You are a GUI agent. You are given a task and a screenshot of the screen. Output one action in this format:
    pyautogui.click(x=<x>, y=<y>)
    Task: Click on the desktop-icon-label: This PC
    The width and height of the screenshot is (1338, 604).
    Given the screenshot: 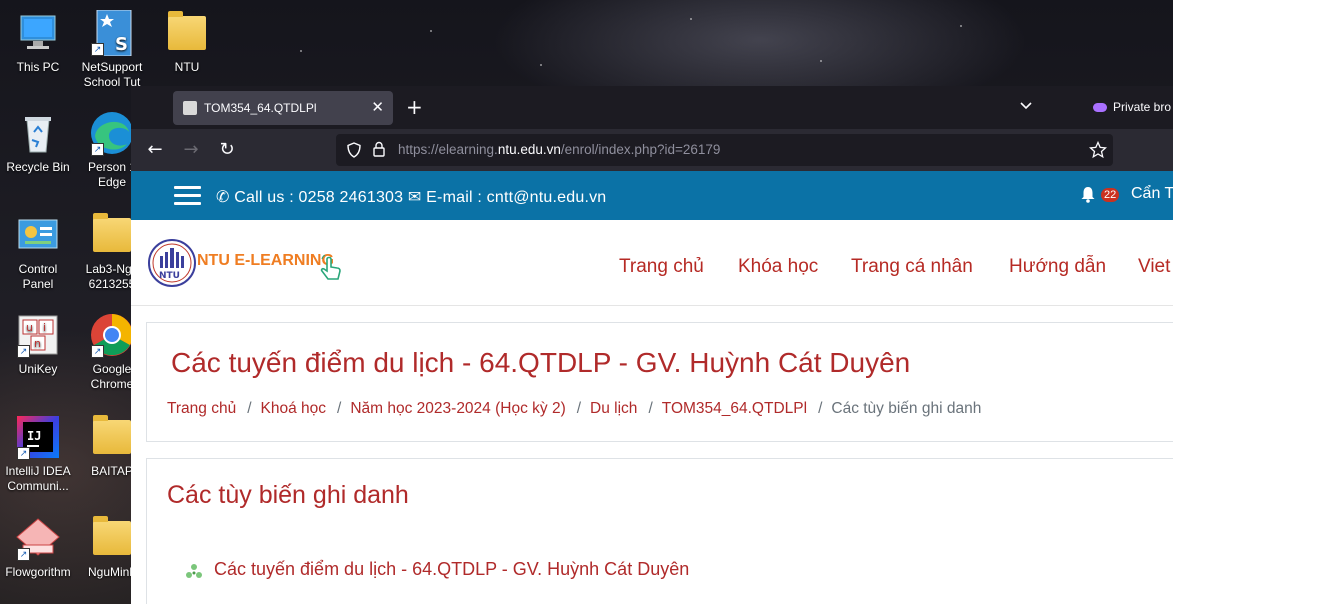 What is the action you would take?
    pyautogui.click(x=38, y=67)
    